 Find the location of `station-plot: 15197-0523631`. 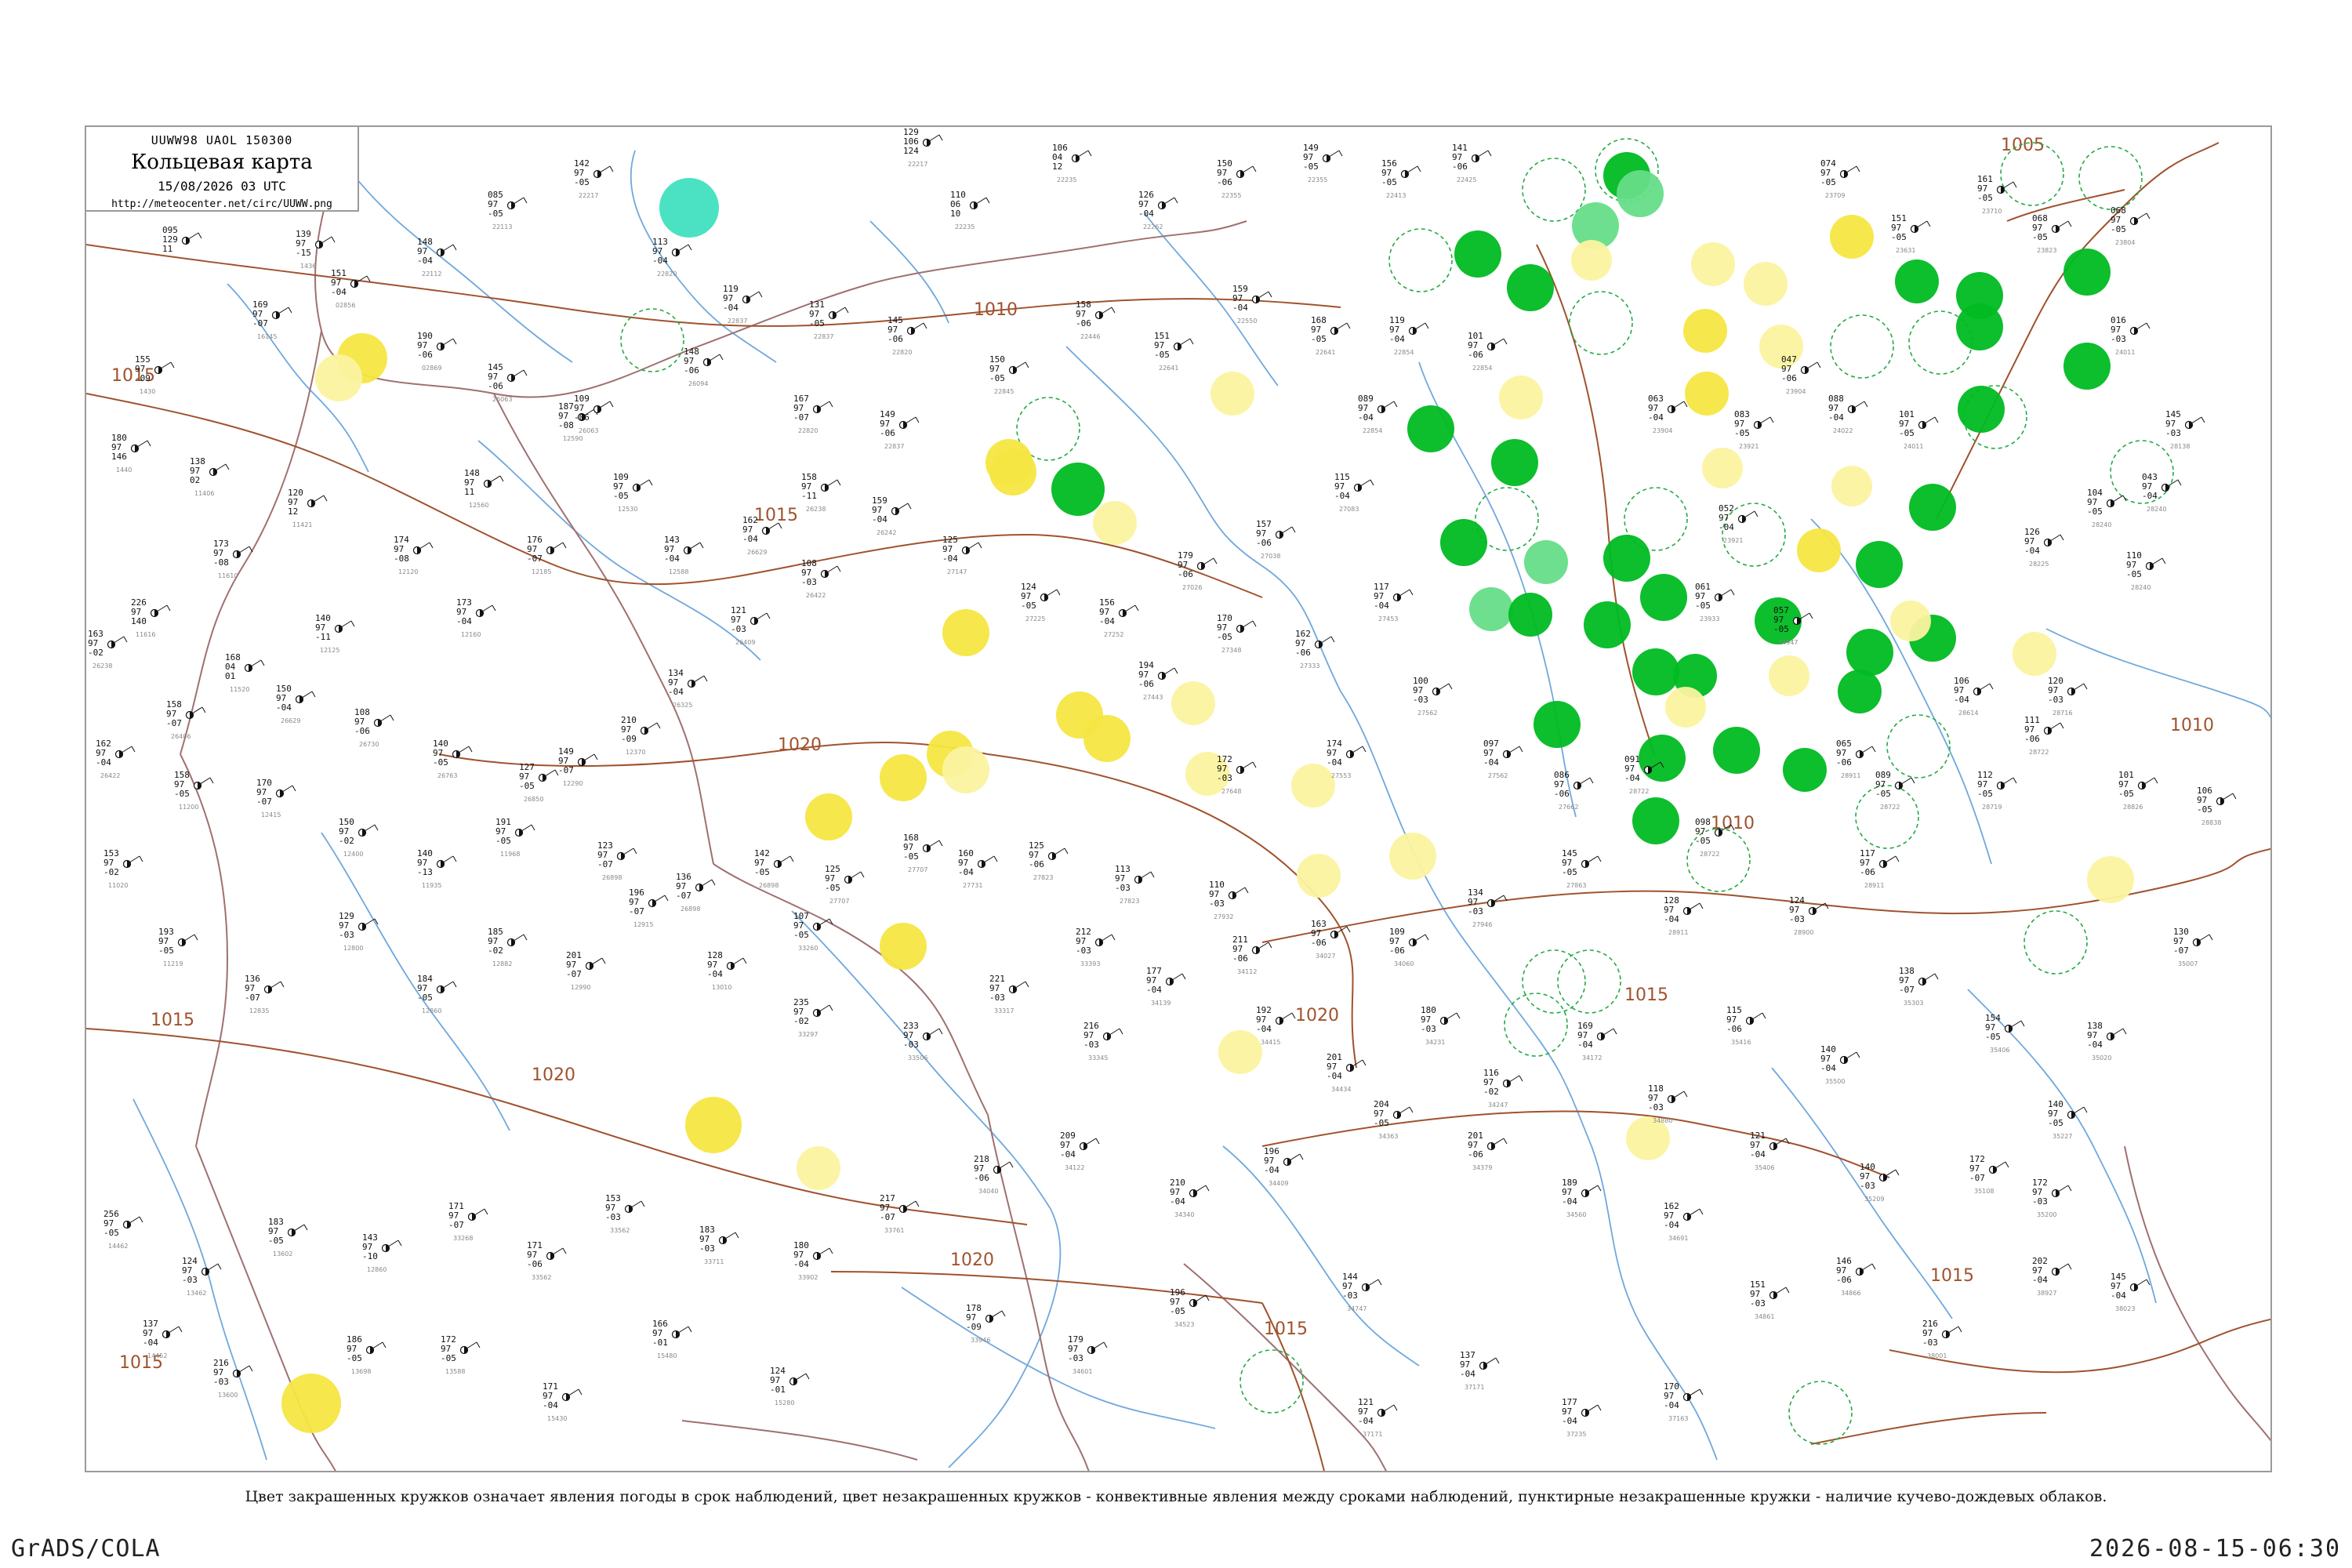

station-plot: 15197-0523631 is located at coordinates (1911, 233).